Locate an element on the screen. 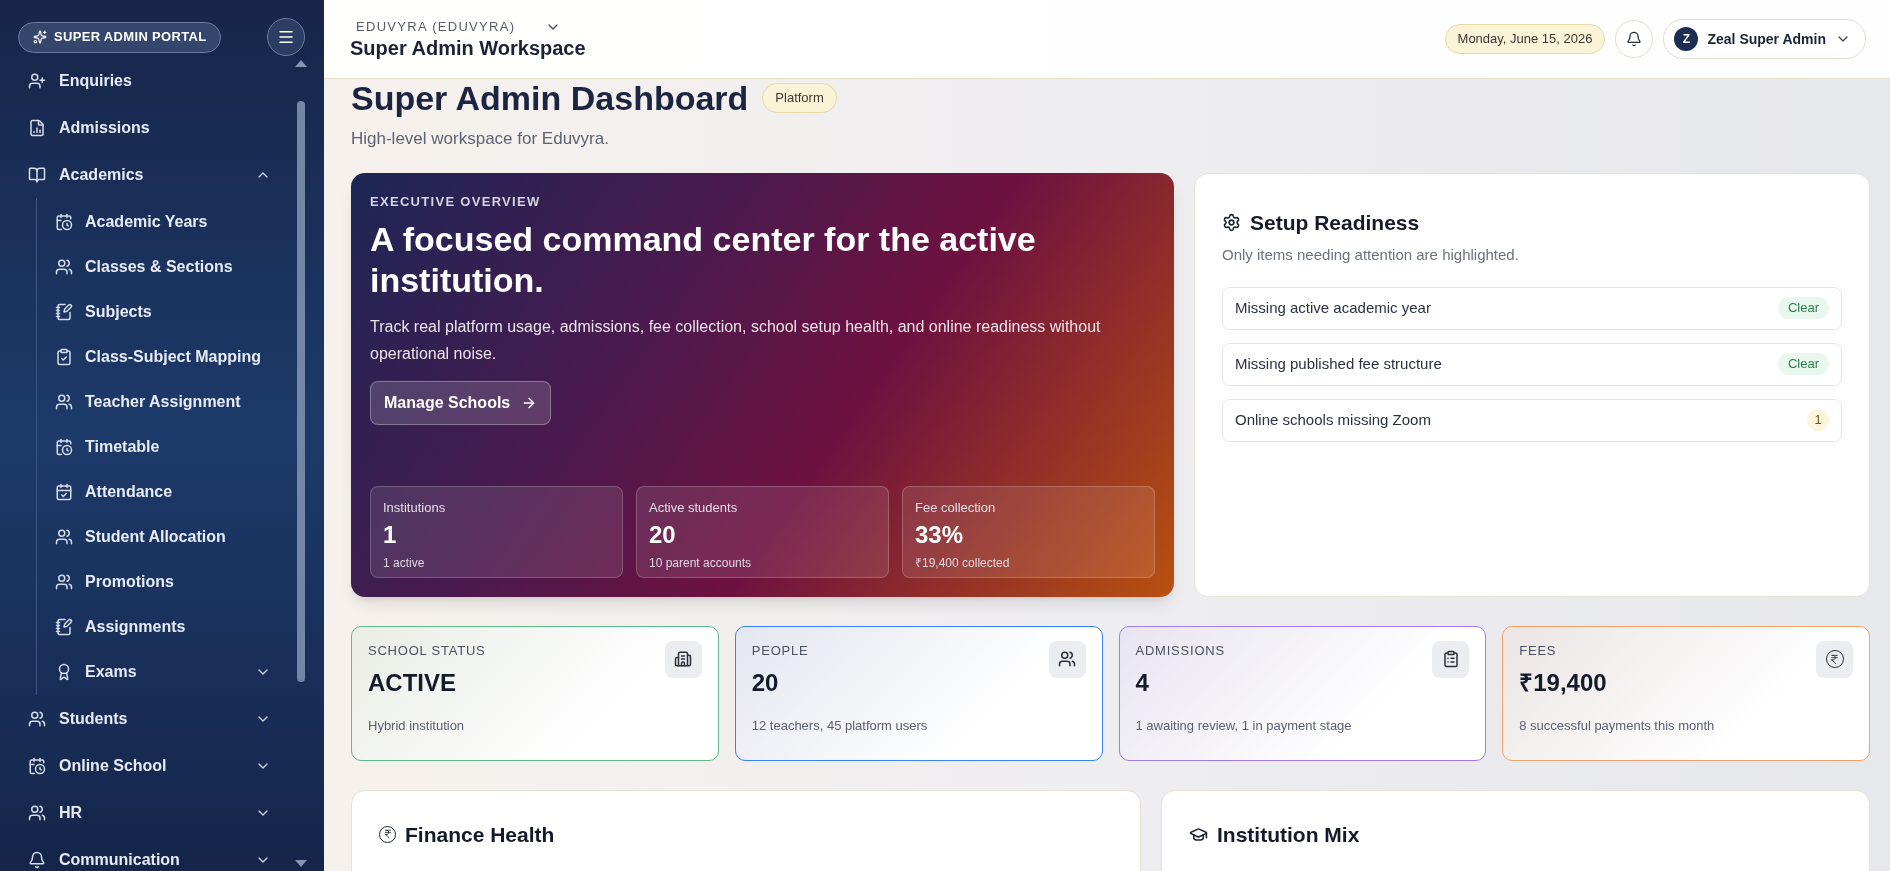 This screenshot has height=871, width=1890. sidebar-item: Attendance is located at coordinates (166, 491).